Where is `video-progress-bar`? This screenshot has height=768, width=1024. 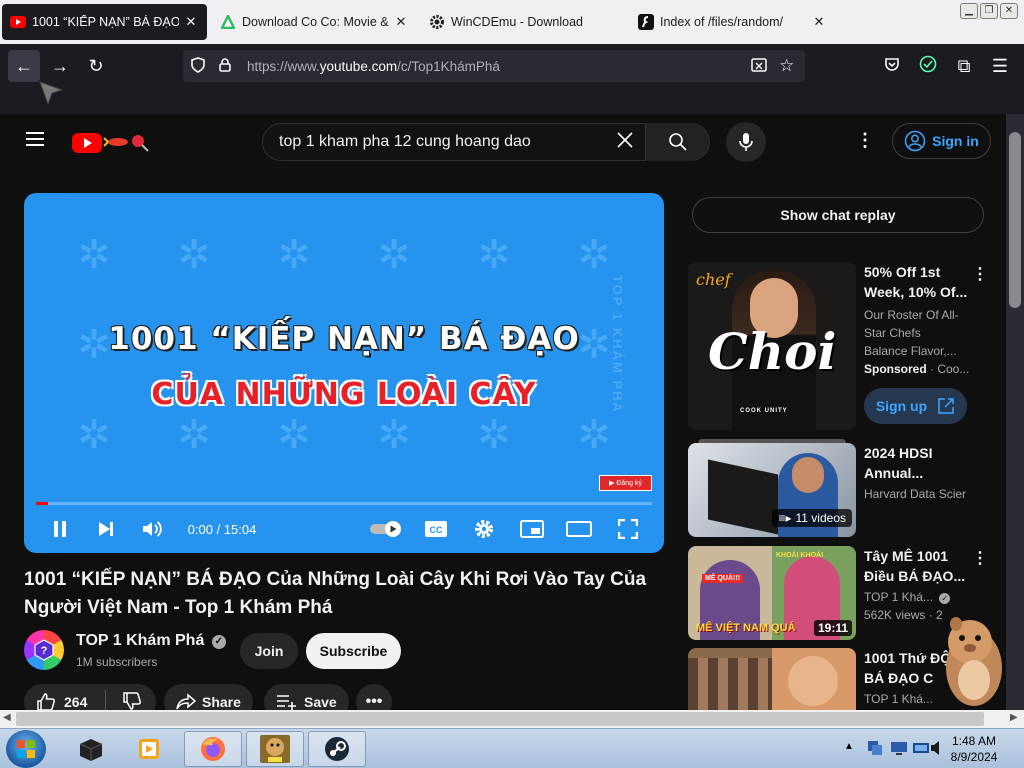 video-progress-bar is located at coordinates (344, 503).